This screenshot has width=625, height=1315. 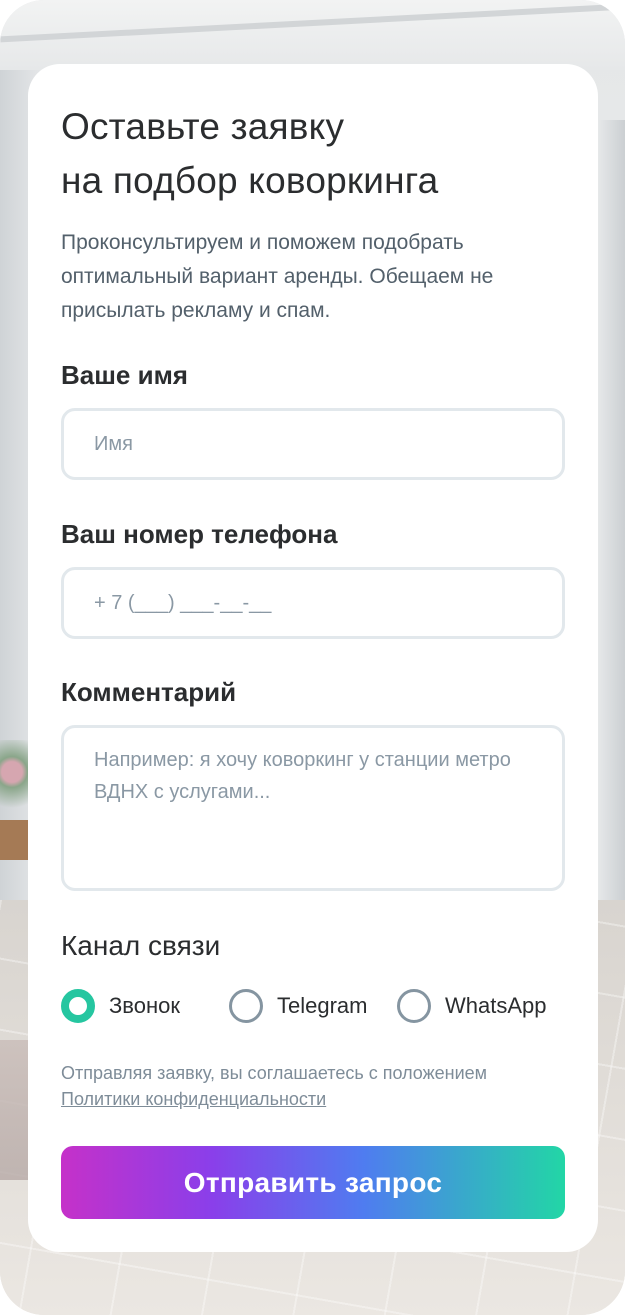 I want to click on contact-channel-radio-group: Звонок Telegram WhatsApp, so click(x=316, y=1006).